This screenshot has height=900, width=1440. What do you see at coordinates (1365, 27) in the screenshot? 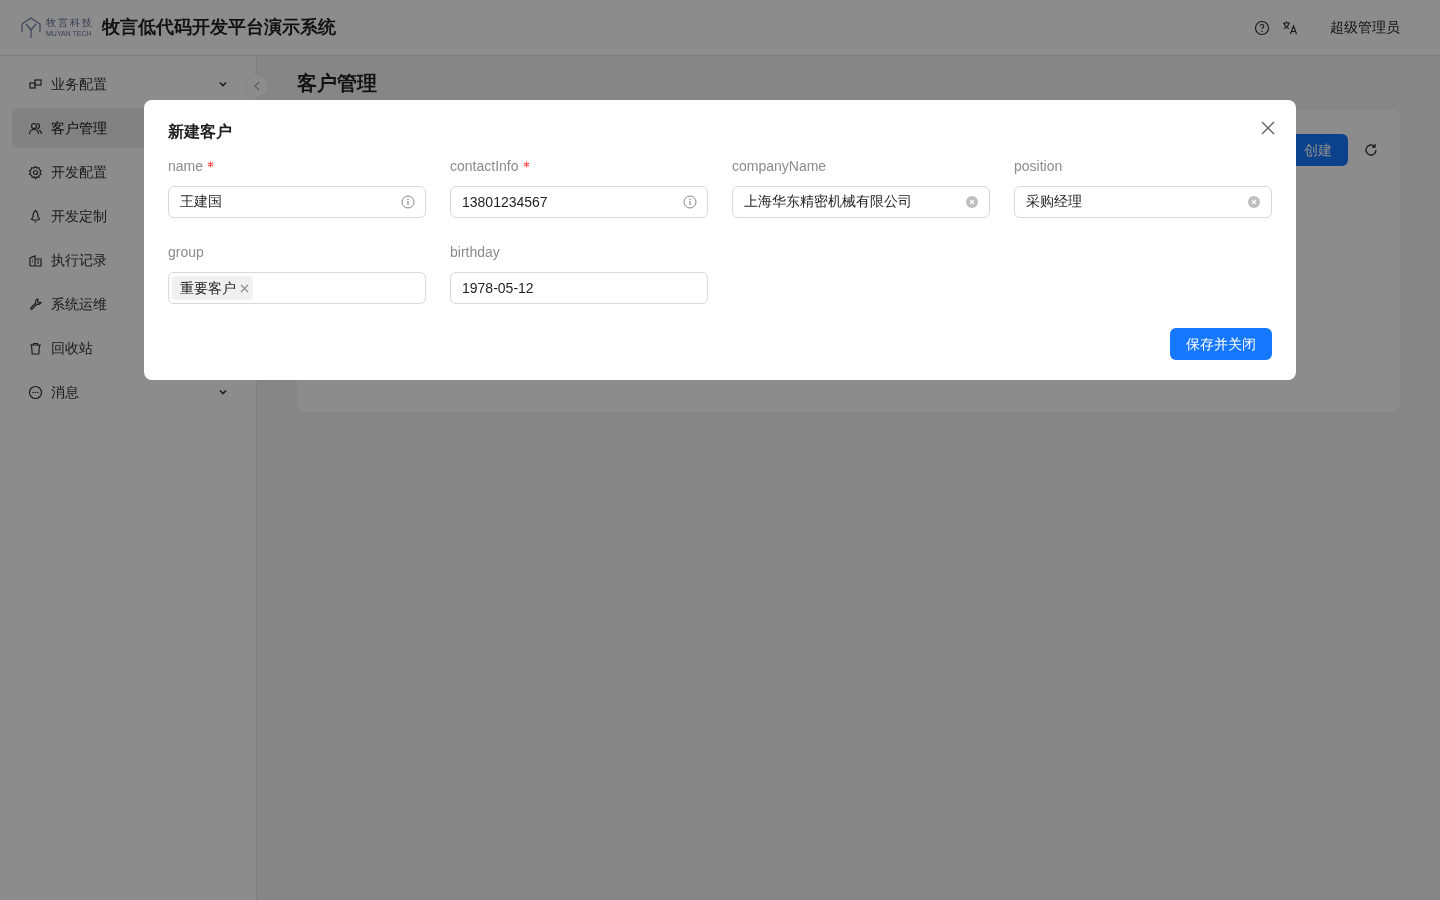
I see `user-name: 超级管理员` at bounding box center [1365, 27].